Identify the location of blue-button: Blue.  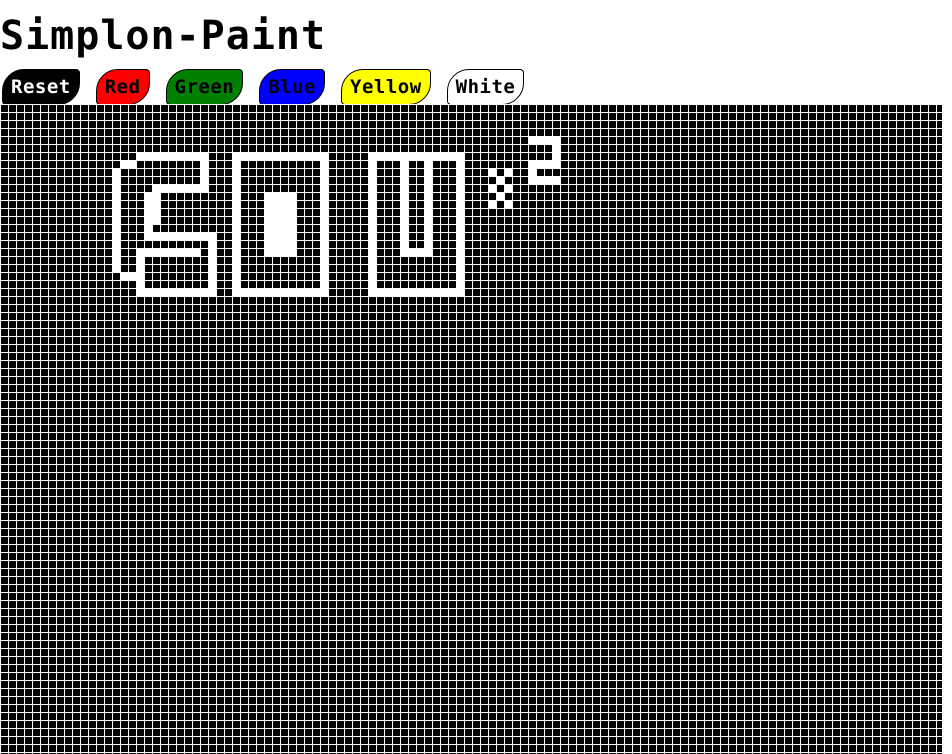
(292, 87).